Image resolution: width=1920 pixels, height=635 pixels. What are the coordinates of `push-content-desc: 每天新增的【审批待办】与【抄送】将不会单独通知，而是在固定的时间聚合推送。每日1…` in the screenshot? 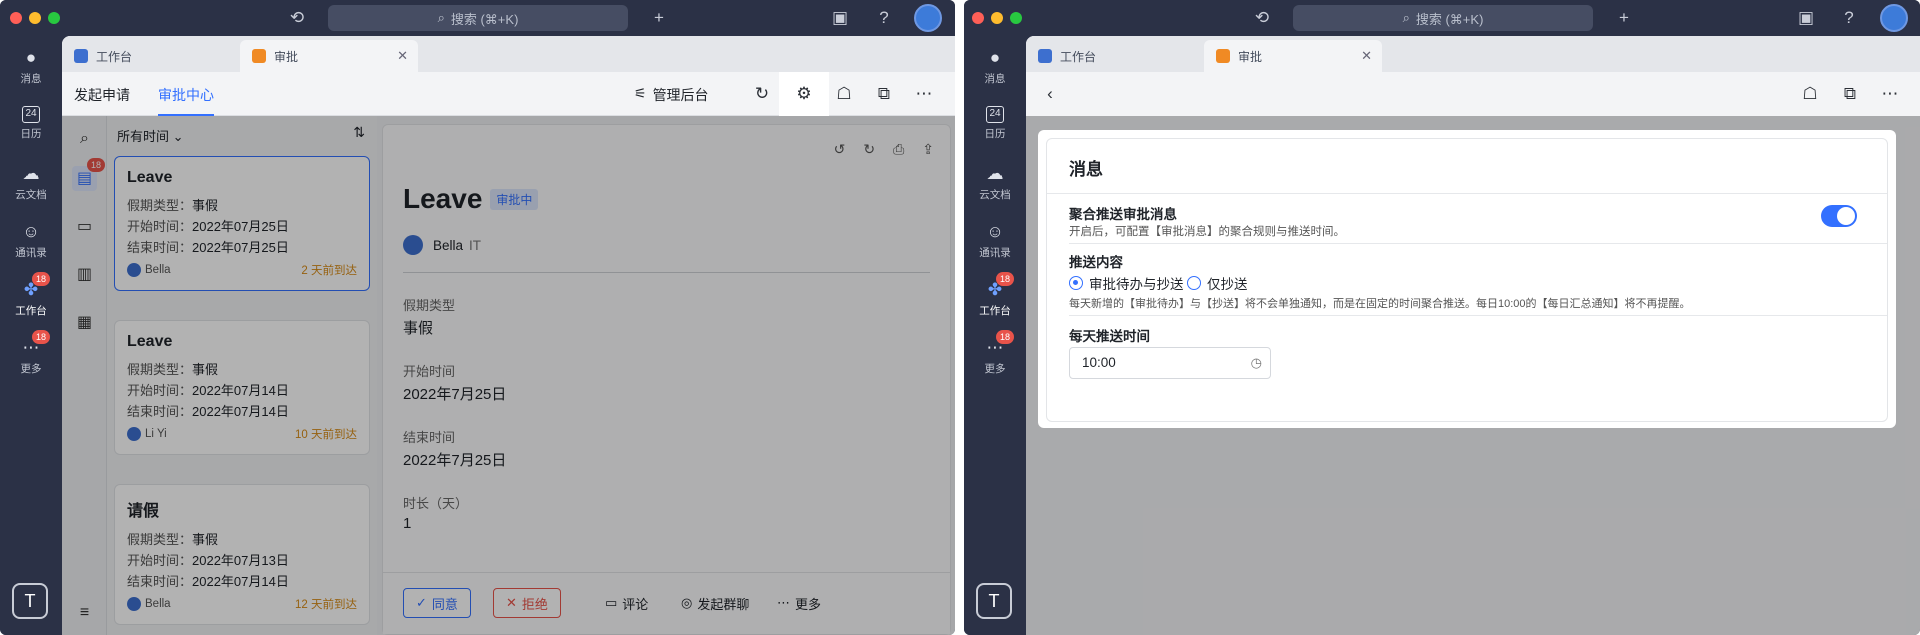 It's located at (1380, 304).